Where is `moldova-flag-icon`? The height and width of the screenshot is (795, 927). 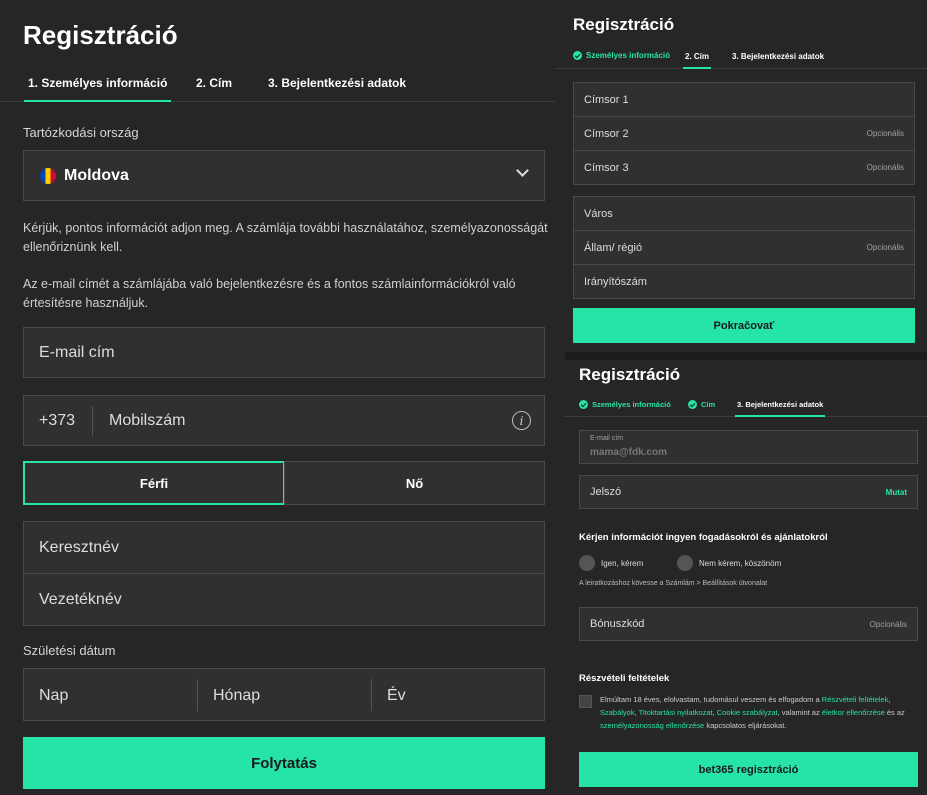
moldova-flag-icon is located at coordinates (48, 175).